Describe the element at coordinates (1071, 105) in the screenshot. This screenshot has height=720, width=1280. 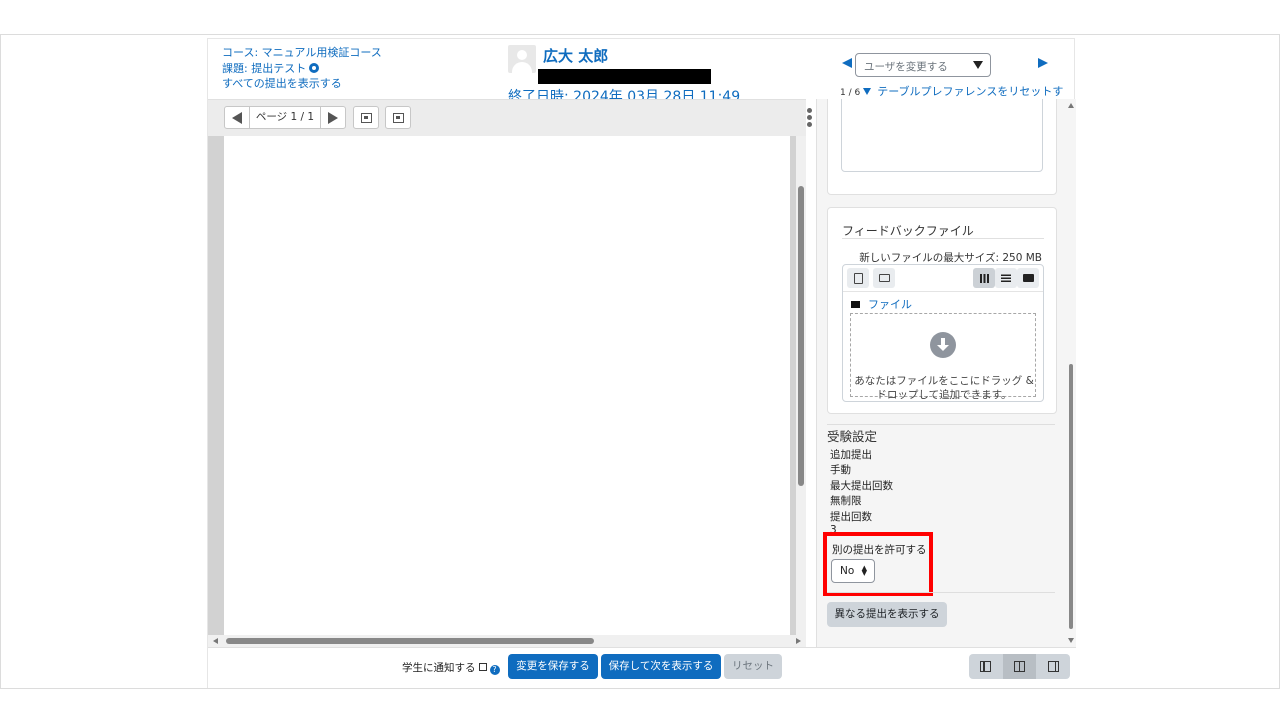
I see `scroll-up-icon` at that location.